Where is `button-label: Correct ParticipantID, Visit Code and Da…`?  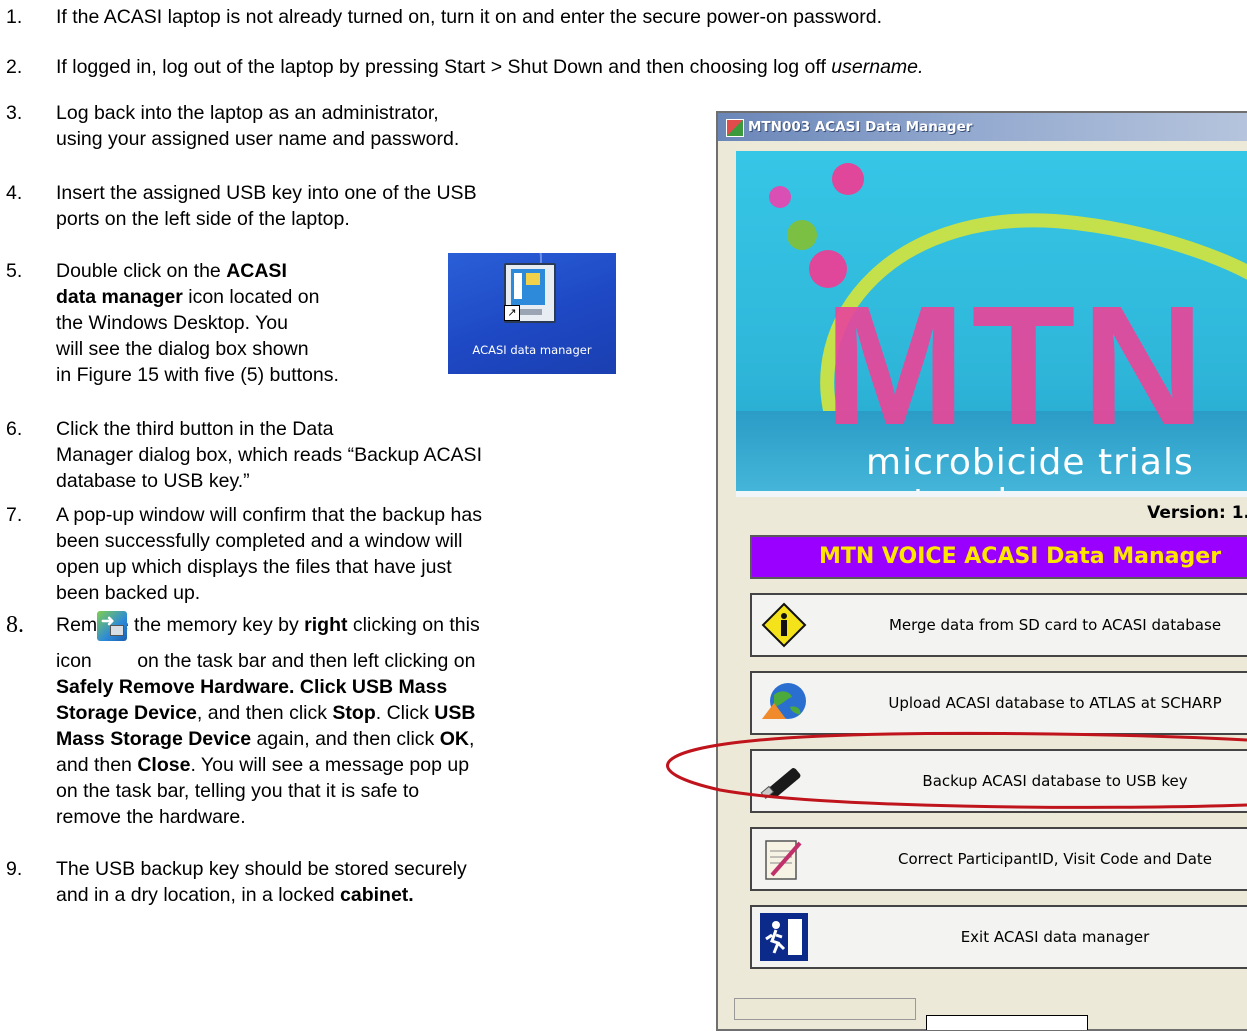
button-label: Correct ParticipantID, Visit Code and Da… is located at coordinates (1055, 859).